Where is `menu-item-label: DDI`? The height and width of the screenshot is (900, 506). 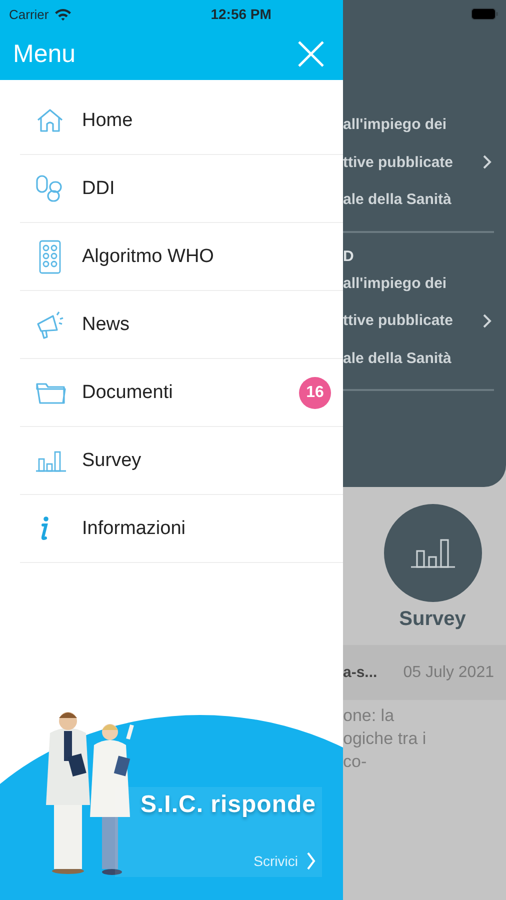 menu-item-label: DDI is located at coordinates (98, 189).